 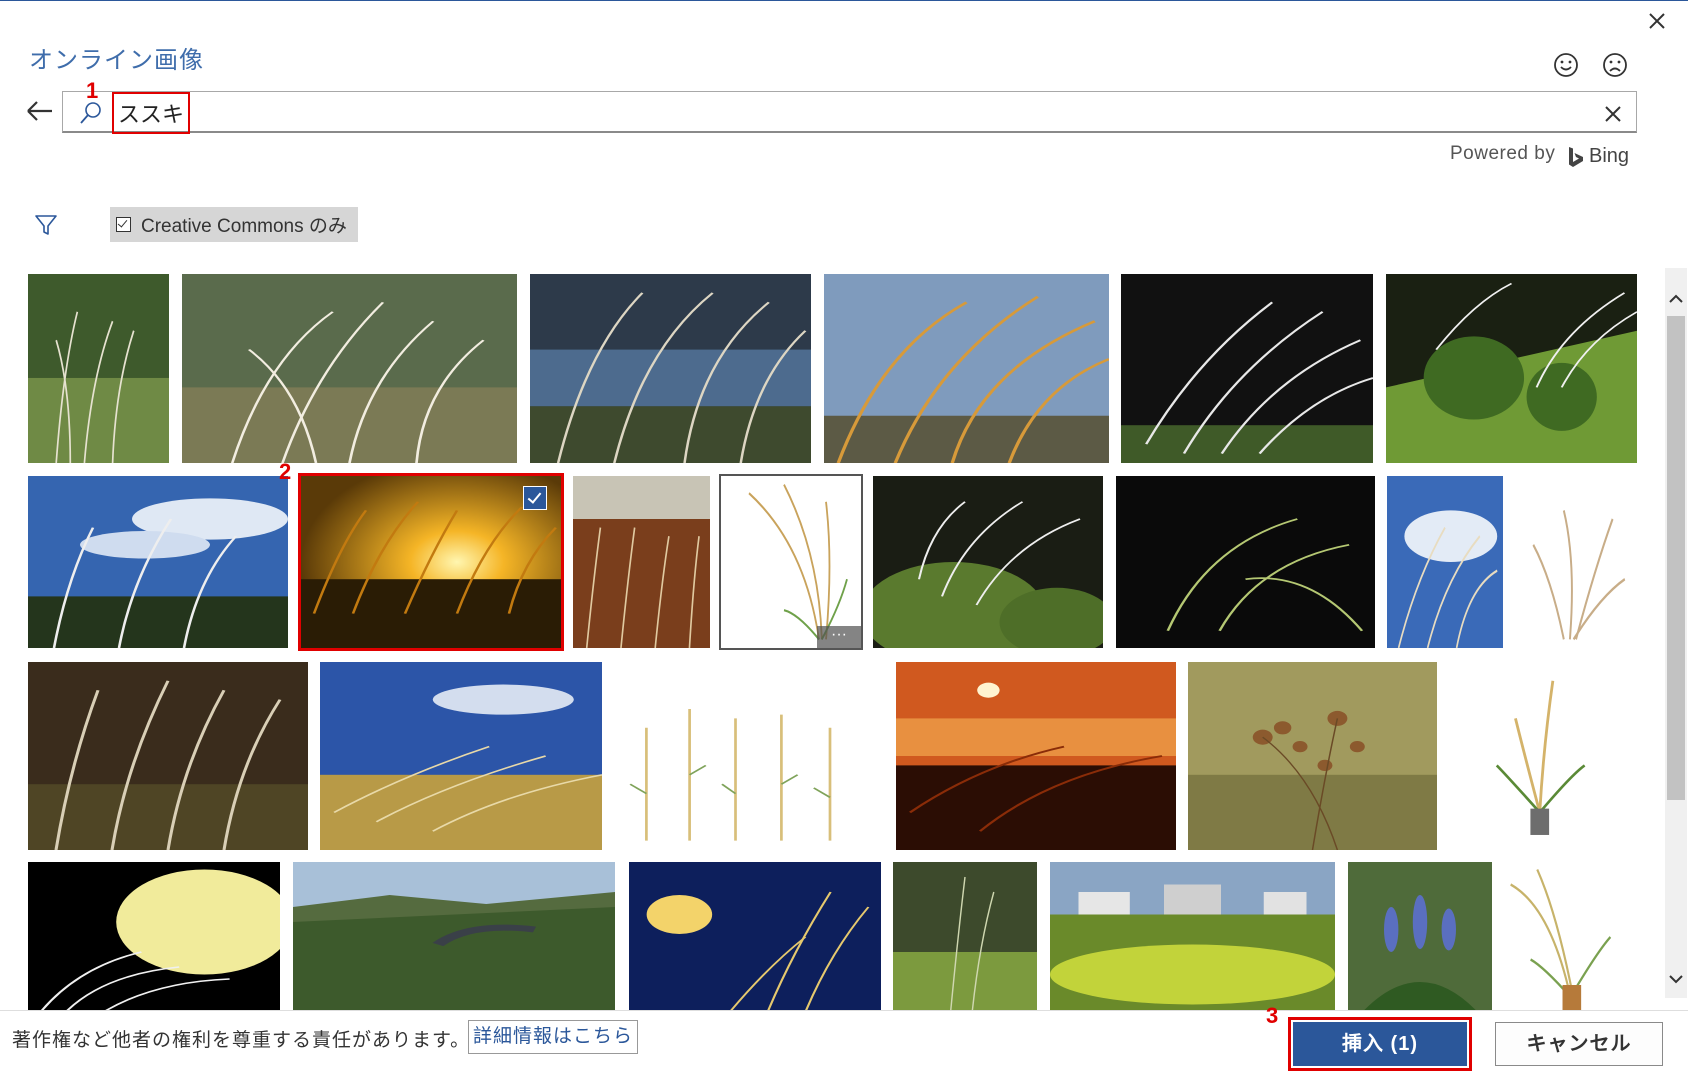 I want to click on back-arrow-icon, so click(x=40, y=111).